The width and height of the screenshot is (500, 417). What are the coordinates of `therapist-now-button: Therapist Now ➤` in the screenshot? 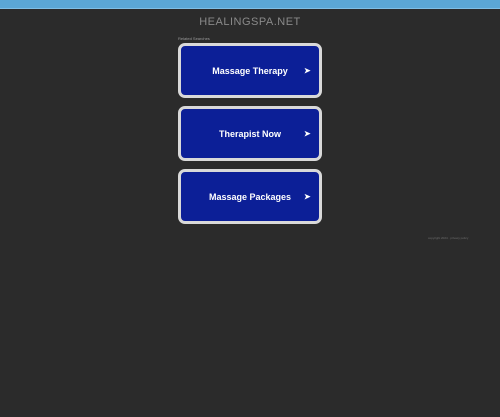 It's located at (250, 133).